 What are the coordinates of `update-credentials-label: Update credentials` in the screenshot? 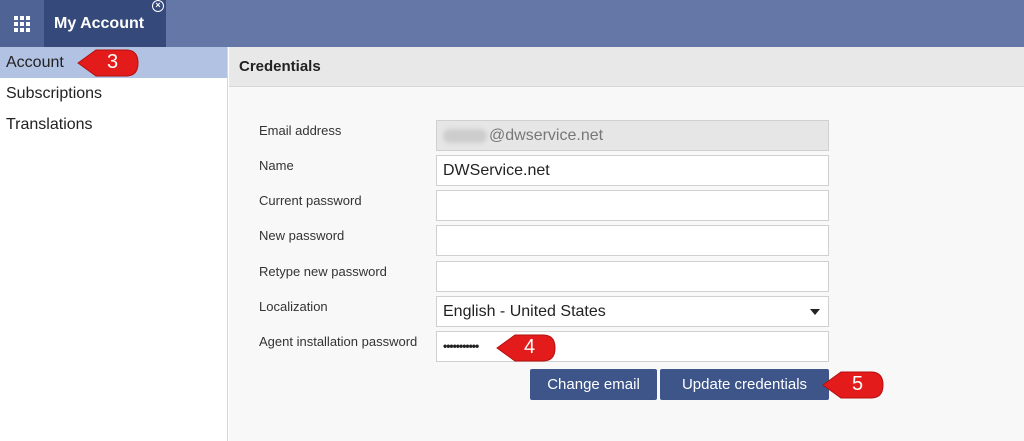 It's located at (744, 384).